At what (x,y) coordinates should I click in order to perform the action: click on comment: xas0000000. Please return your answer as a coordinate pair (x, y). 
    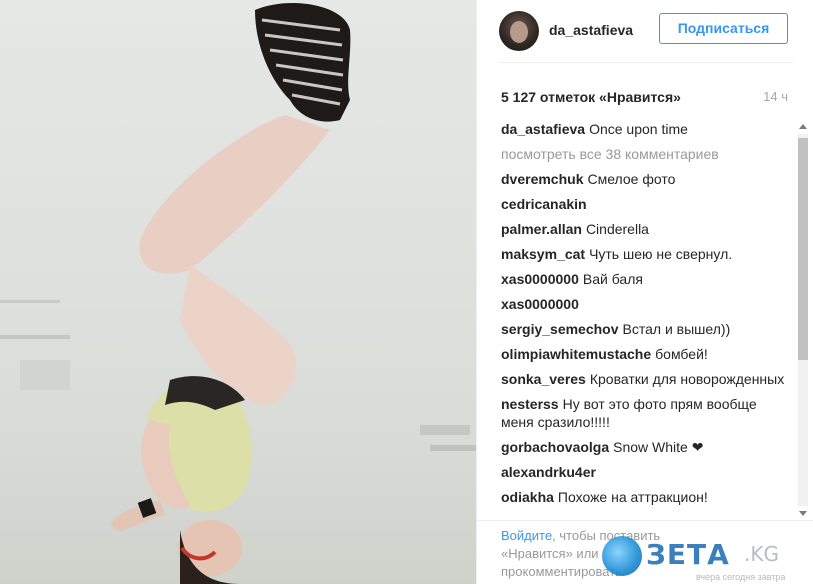
    Looking at the image, I should click on (647, 304).